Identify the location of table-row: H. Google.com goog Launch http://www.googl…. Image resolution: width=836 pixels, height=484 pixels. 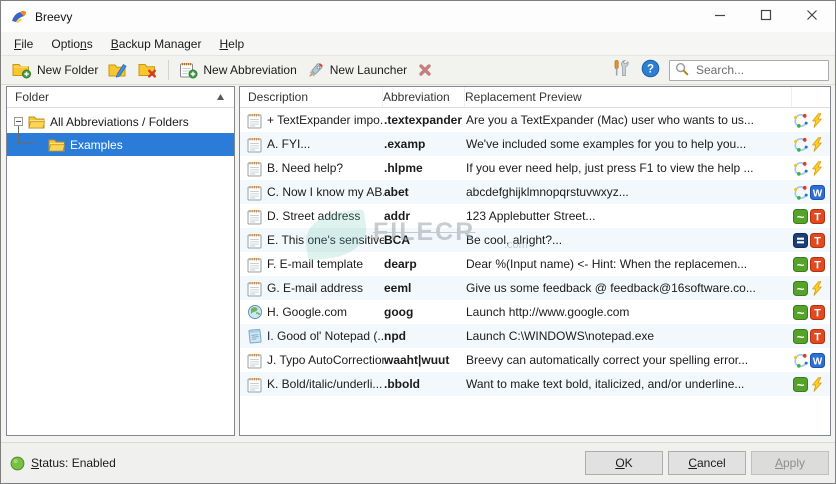
(535, 312).